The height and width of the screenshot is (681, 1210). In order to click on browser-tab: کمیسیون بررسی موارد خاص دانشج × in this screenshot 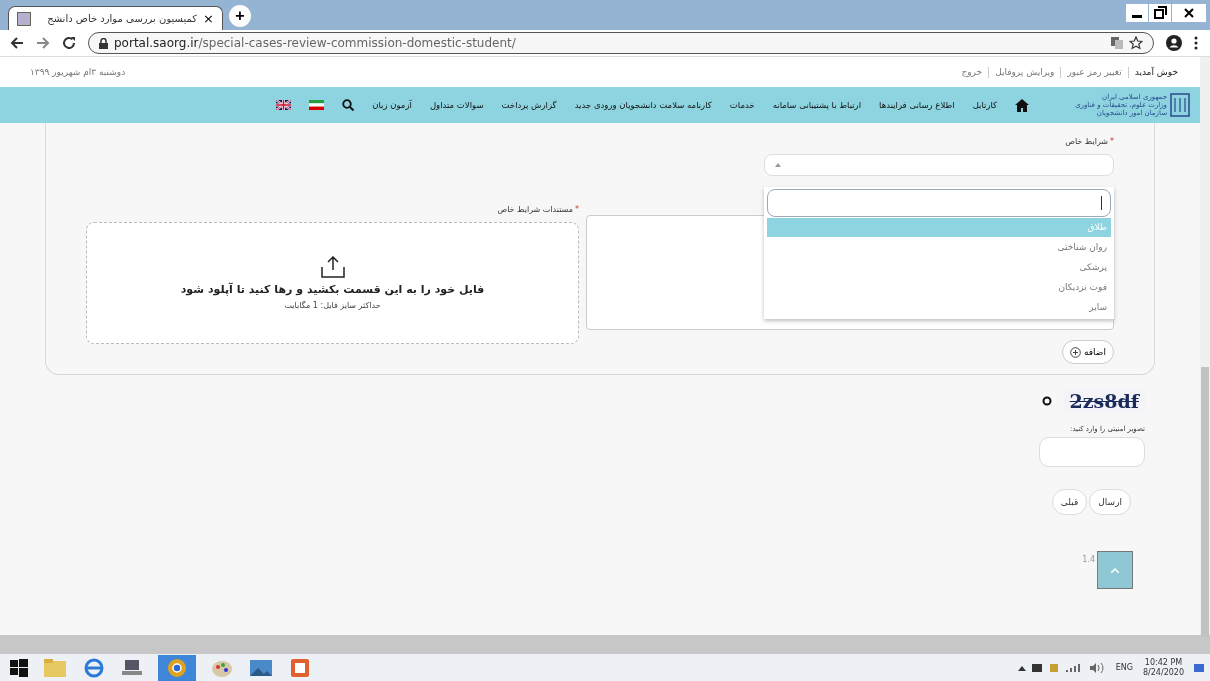, I will do `click(115, 18)`.